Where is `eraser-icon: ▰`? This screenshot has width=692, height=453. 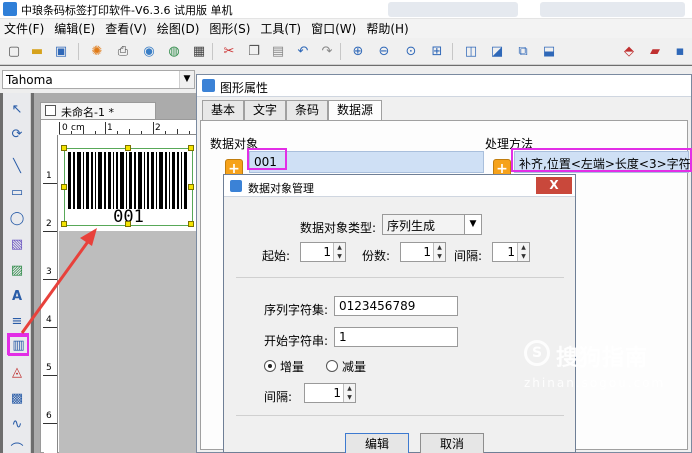 eraser-icon: ▰ is located at coordinates (655, 51).